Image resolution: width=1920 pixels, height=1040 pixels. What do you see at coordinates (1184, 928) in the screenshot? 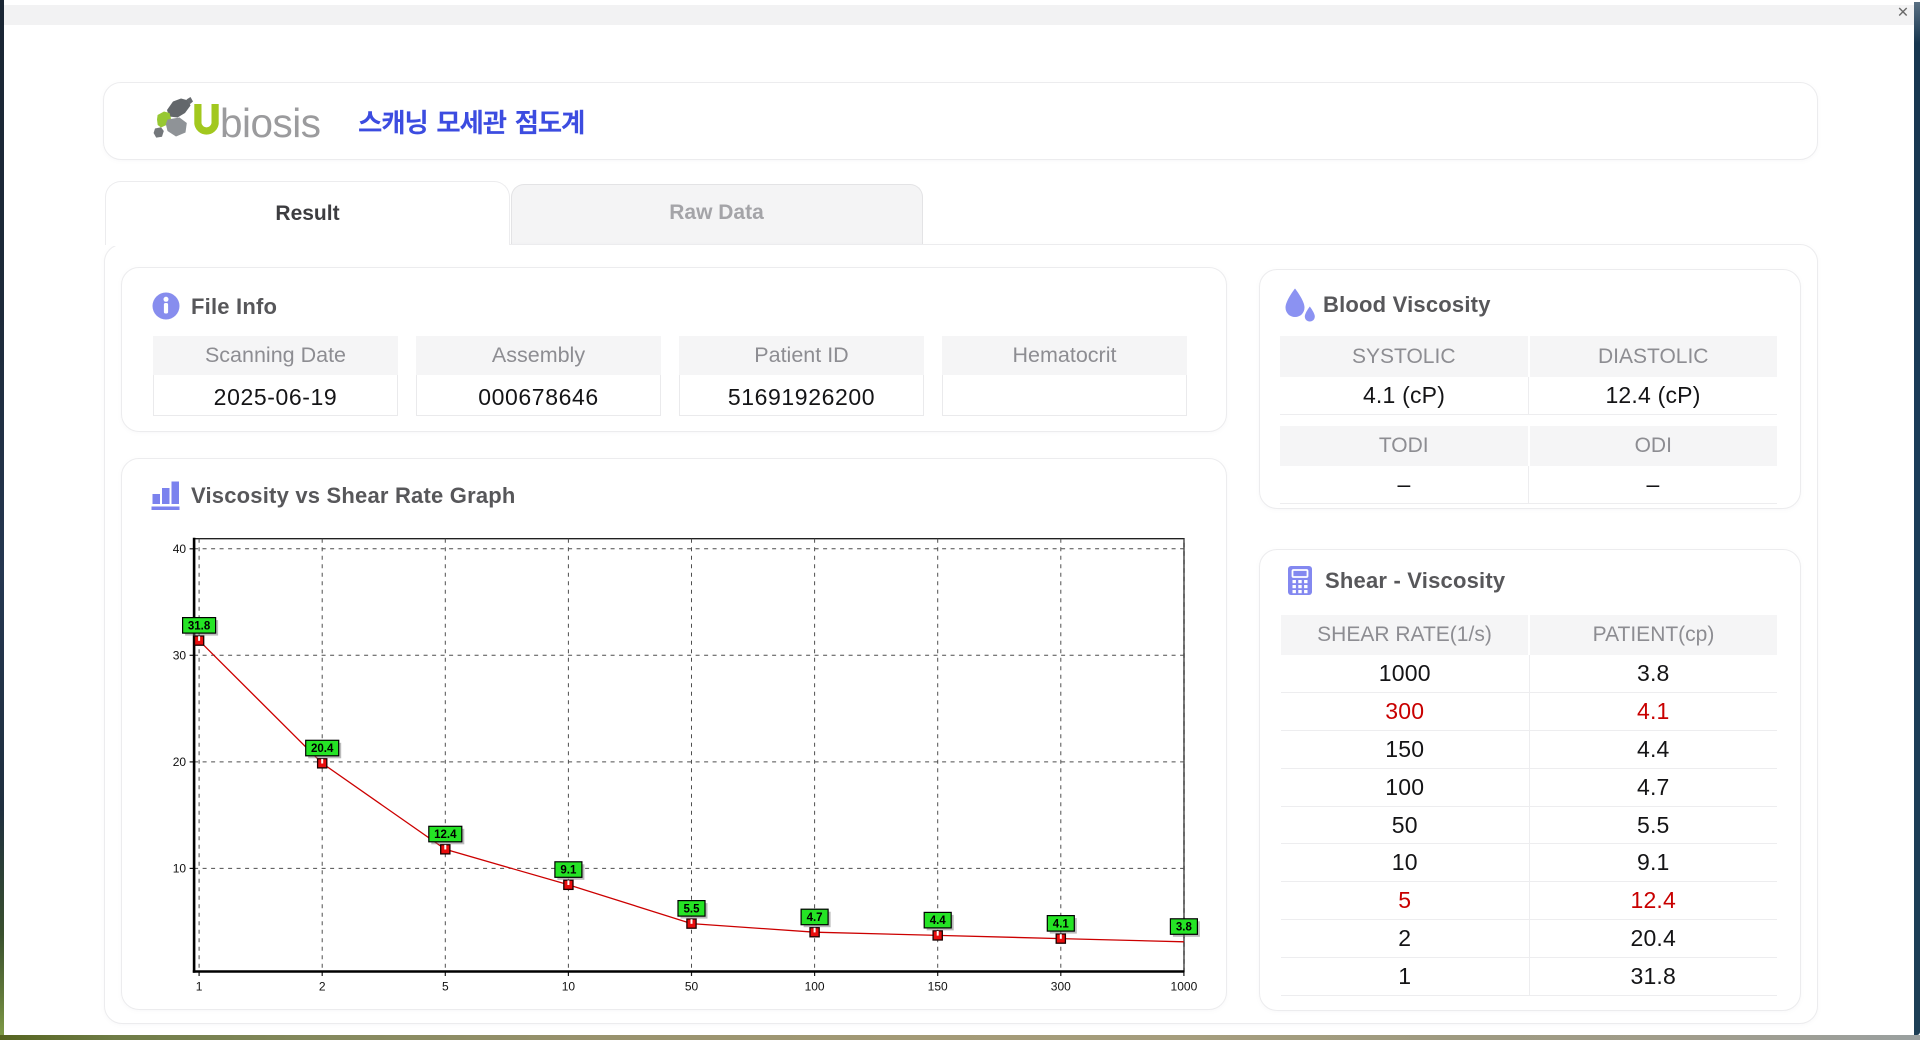
I see `svg-text: 3.8` at bounding box center [1184, 928].